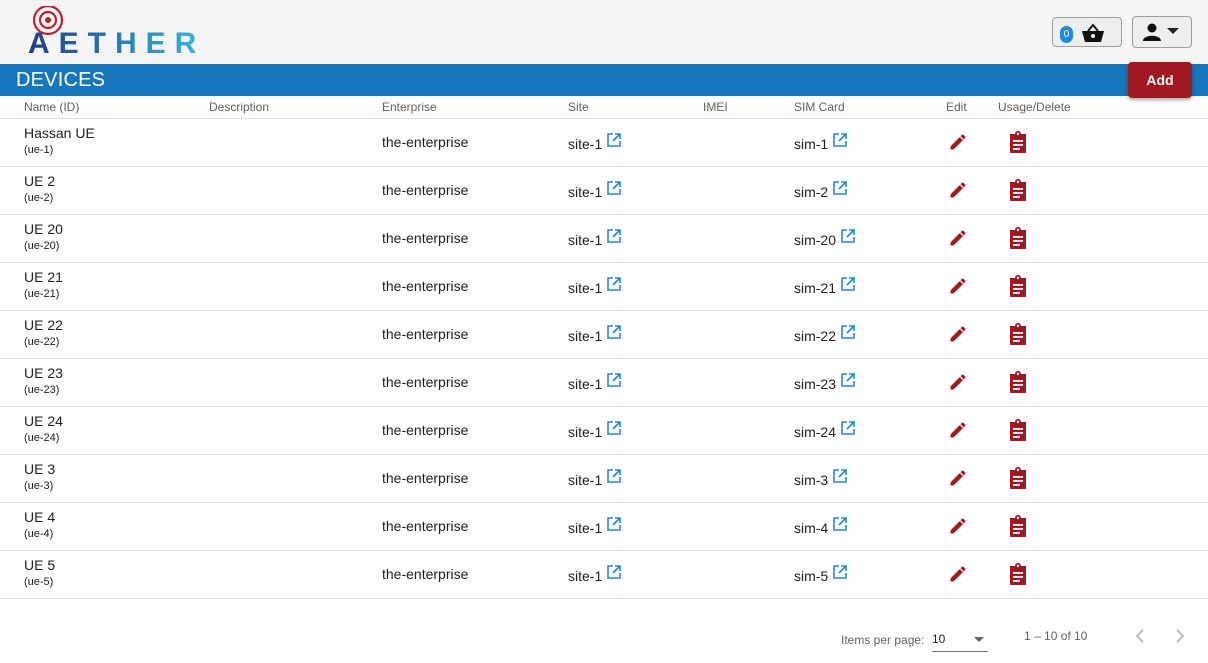 This screenshot has width=1208, height=663. I want to click on table-row: UE 5 (ue-5) the-enterprise site-1 sim-5, so click(604, 574).